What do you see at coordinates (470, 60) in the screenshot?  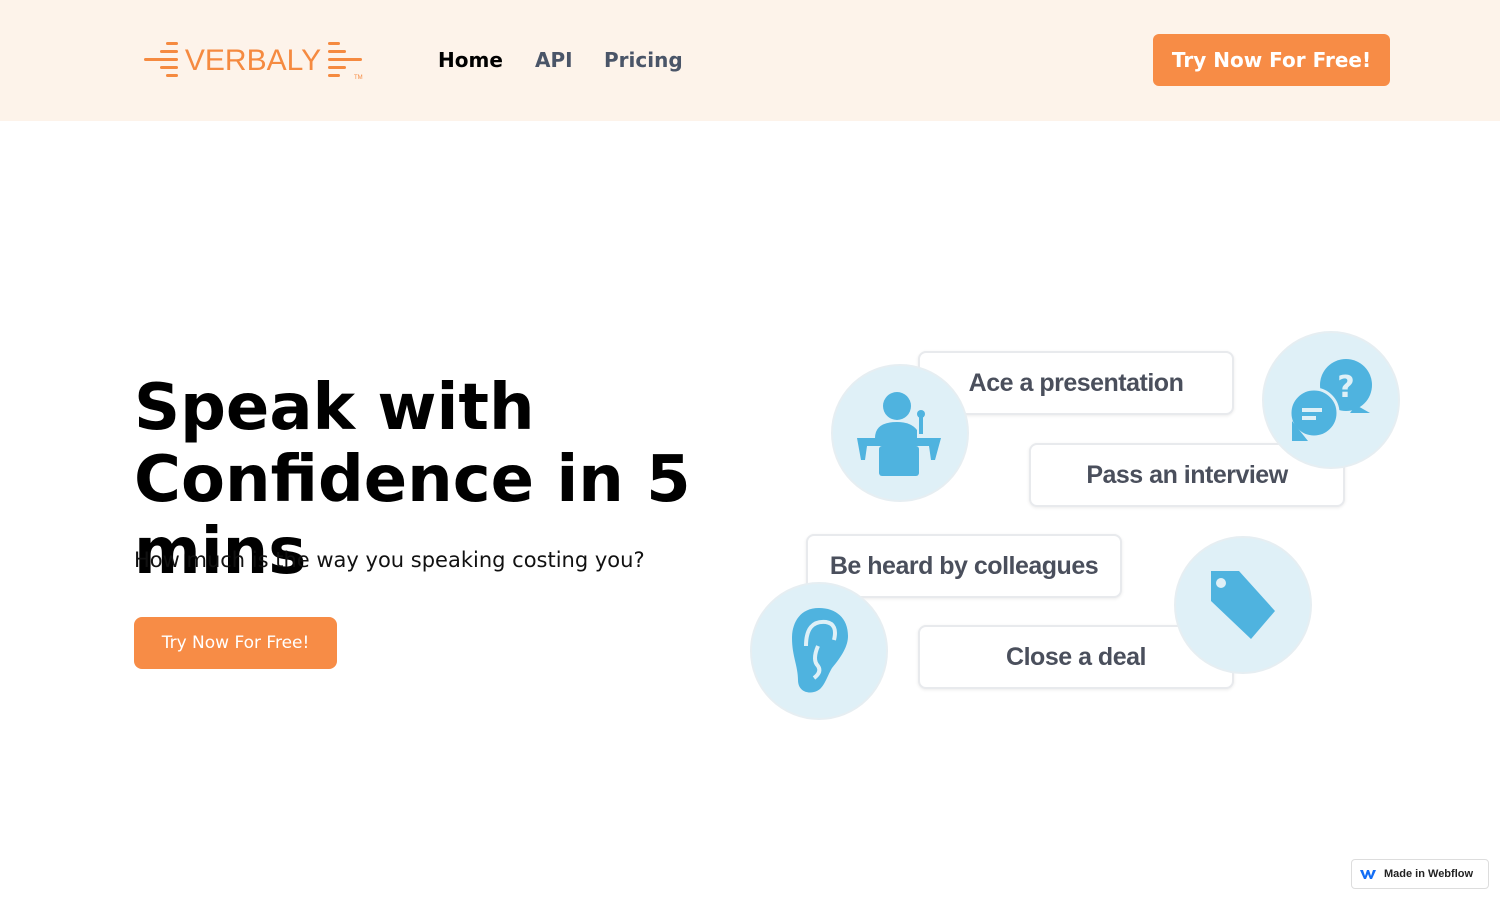 I see `nav-home: Home` at bounding box center [470, 60].